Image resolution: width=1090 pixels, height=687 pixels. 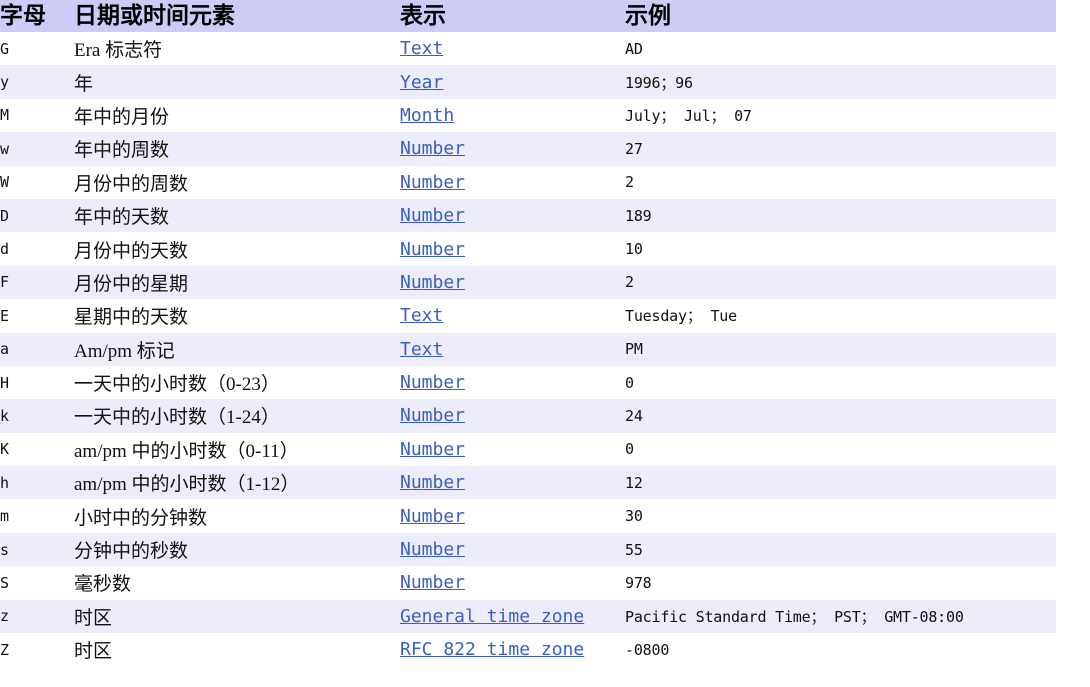 I want to click on cell-letter: a, so click(x=37, y=349).